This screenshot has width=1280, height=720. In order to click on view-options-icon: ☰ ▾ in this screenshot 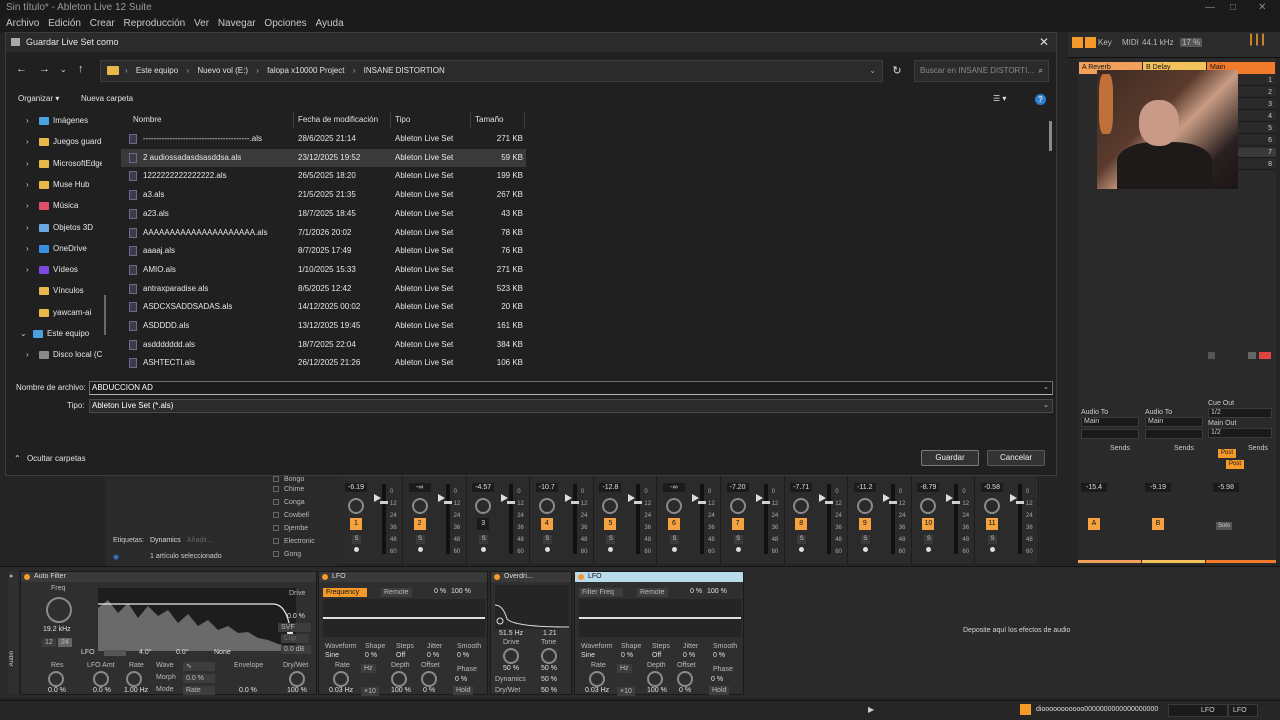, I will do `click(999, 98)`.